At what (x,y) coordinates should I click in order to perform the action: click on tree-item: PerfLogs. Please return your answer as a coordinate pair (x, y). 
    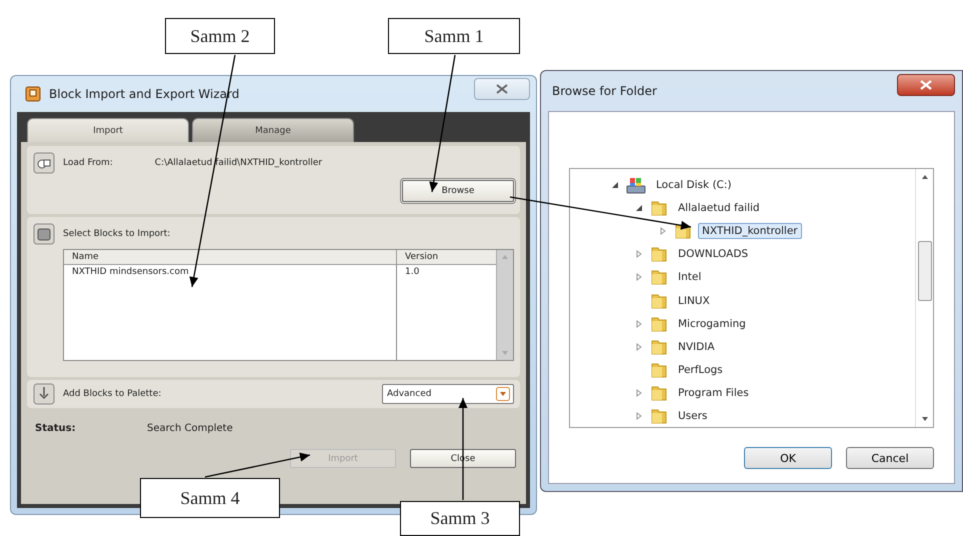
    Looking at the image, I should click on (700, 370).